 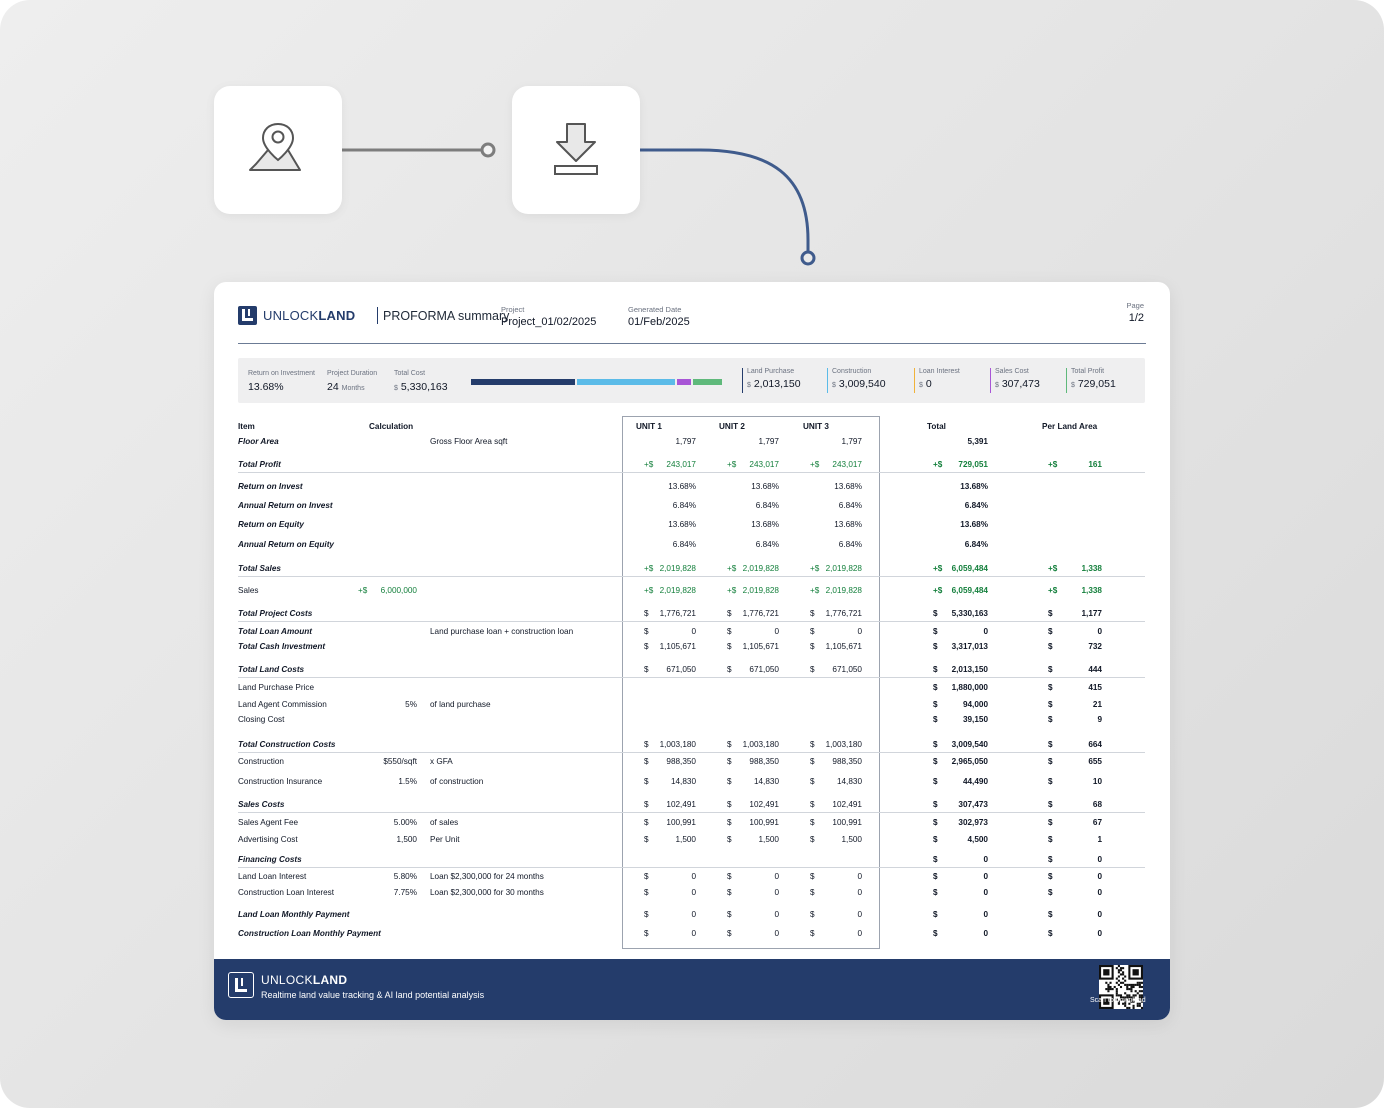 I want to click on per-area-value: 1, so click(x=1099, y=839).